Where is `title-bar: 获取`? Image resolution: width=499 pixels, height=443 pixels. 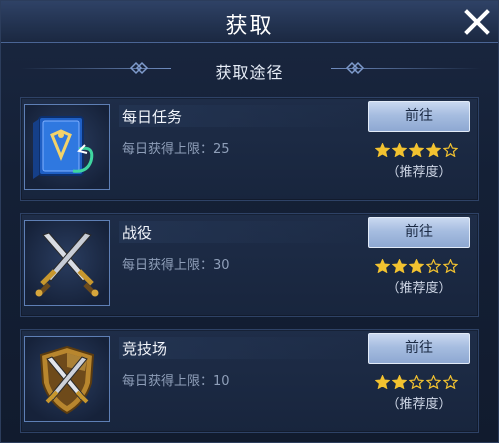 title-bar: 获取 is located at coordinates (249, 22).